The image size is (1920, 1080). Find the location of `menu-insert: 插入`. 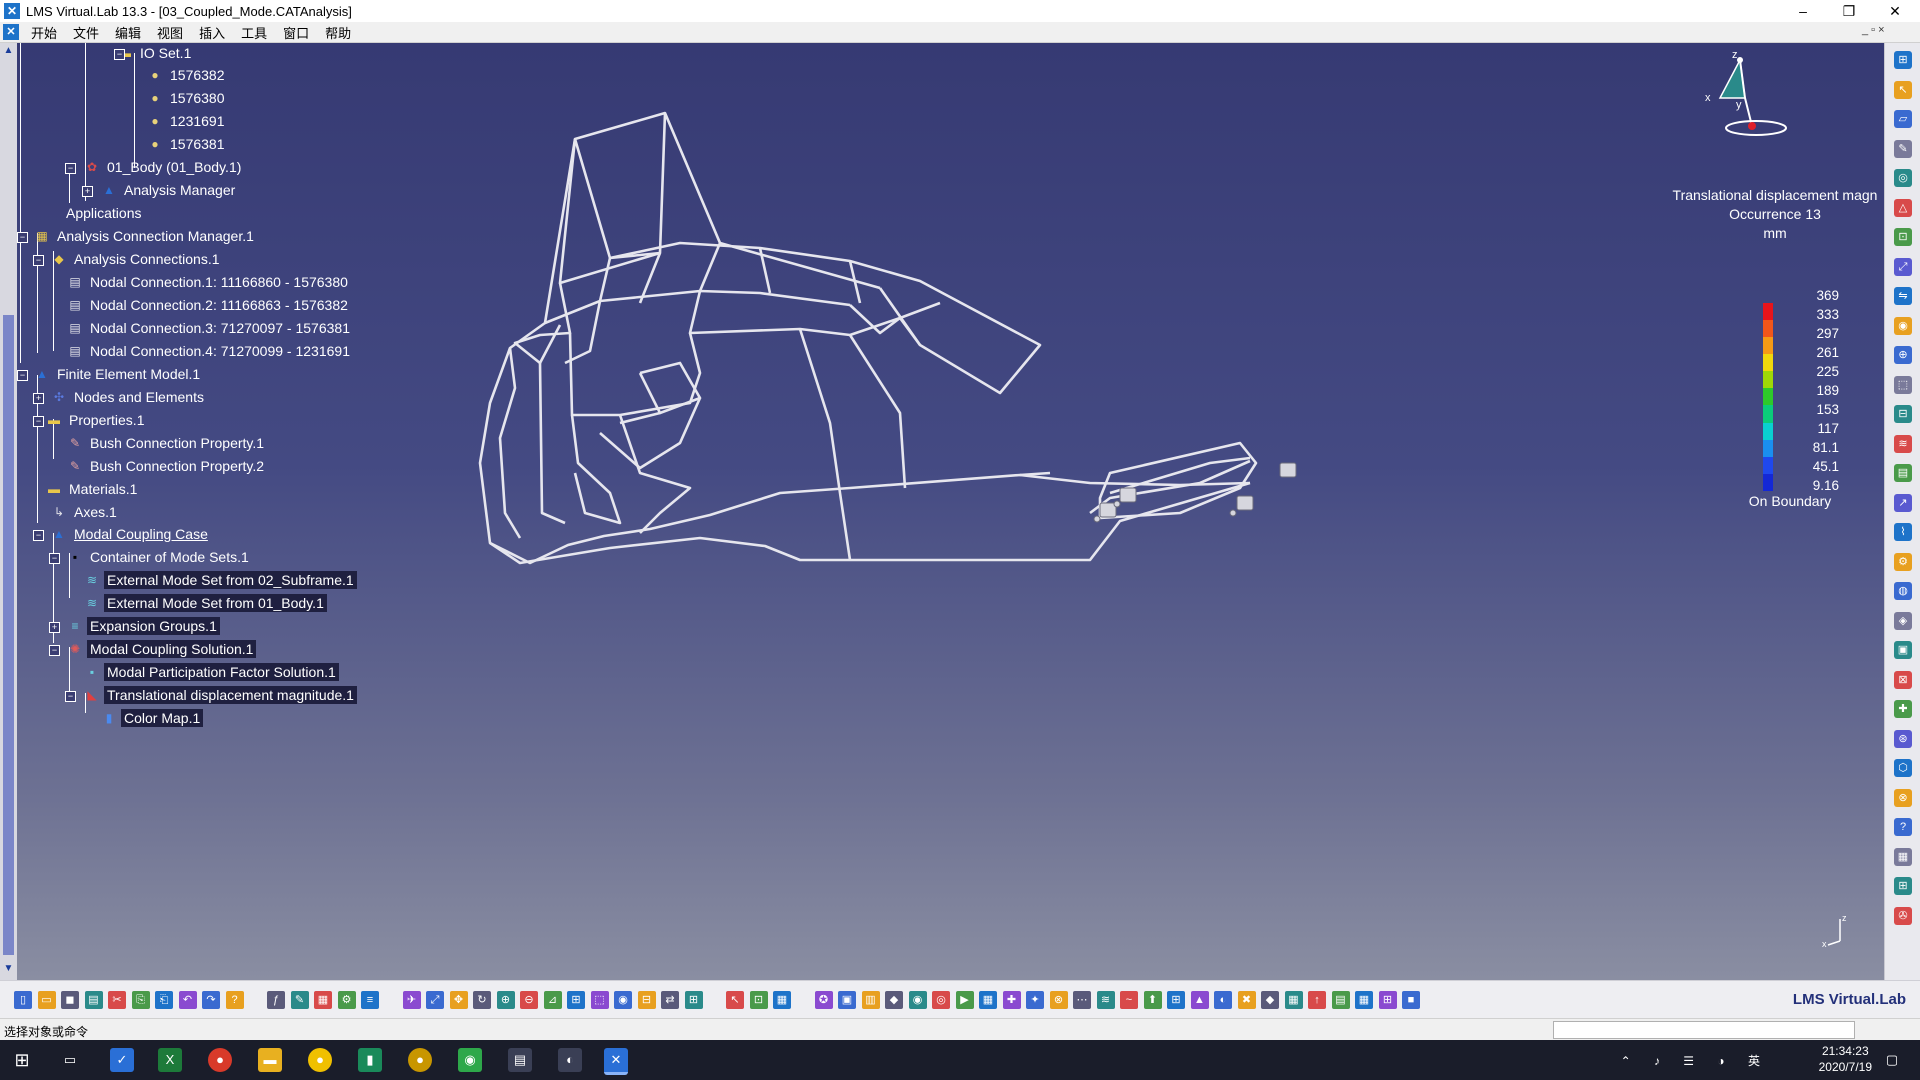

menu-insert: 插入 is located at coordinates (212, 32).